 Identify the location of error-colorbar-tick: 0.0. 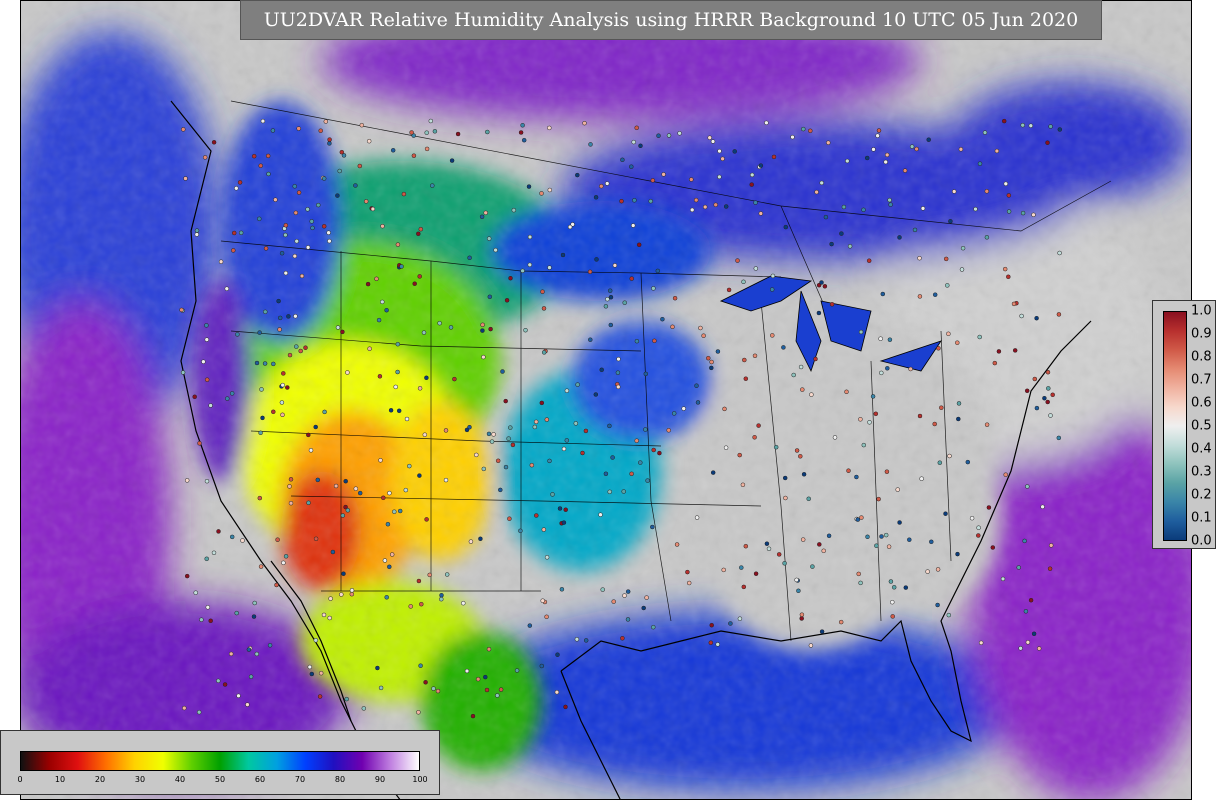
(1201, 541).